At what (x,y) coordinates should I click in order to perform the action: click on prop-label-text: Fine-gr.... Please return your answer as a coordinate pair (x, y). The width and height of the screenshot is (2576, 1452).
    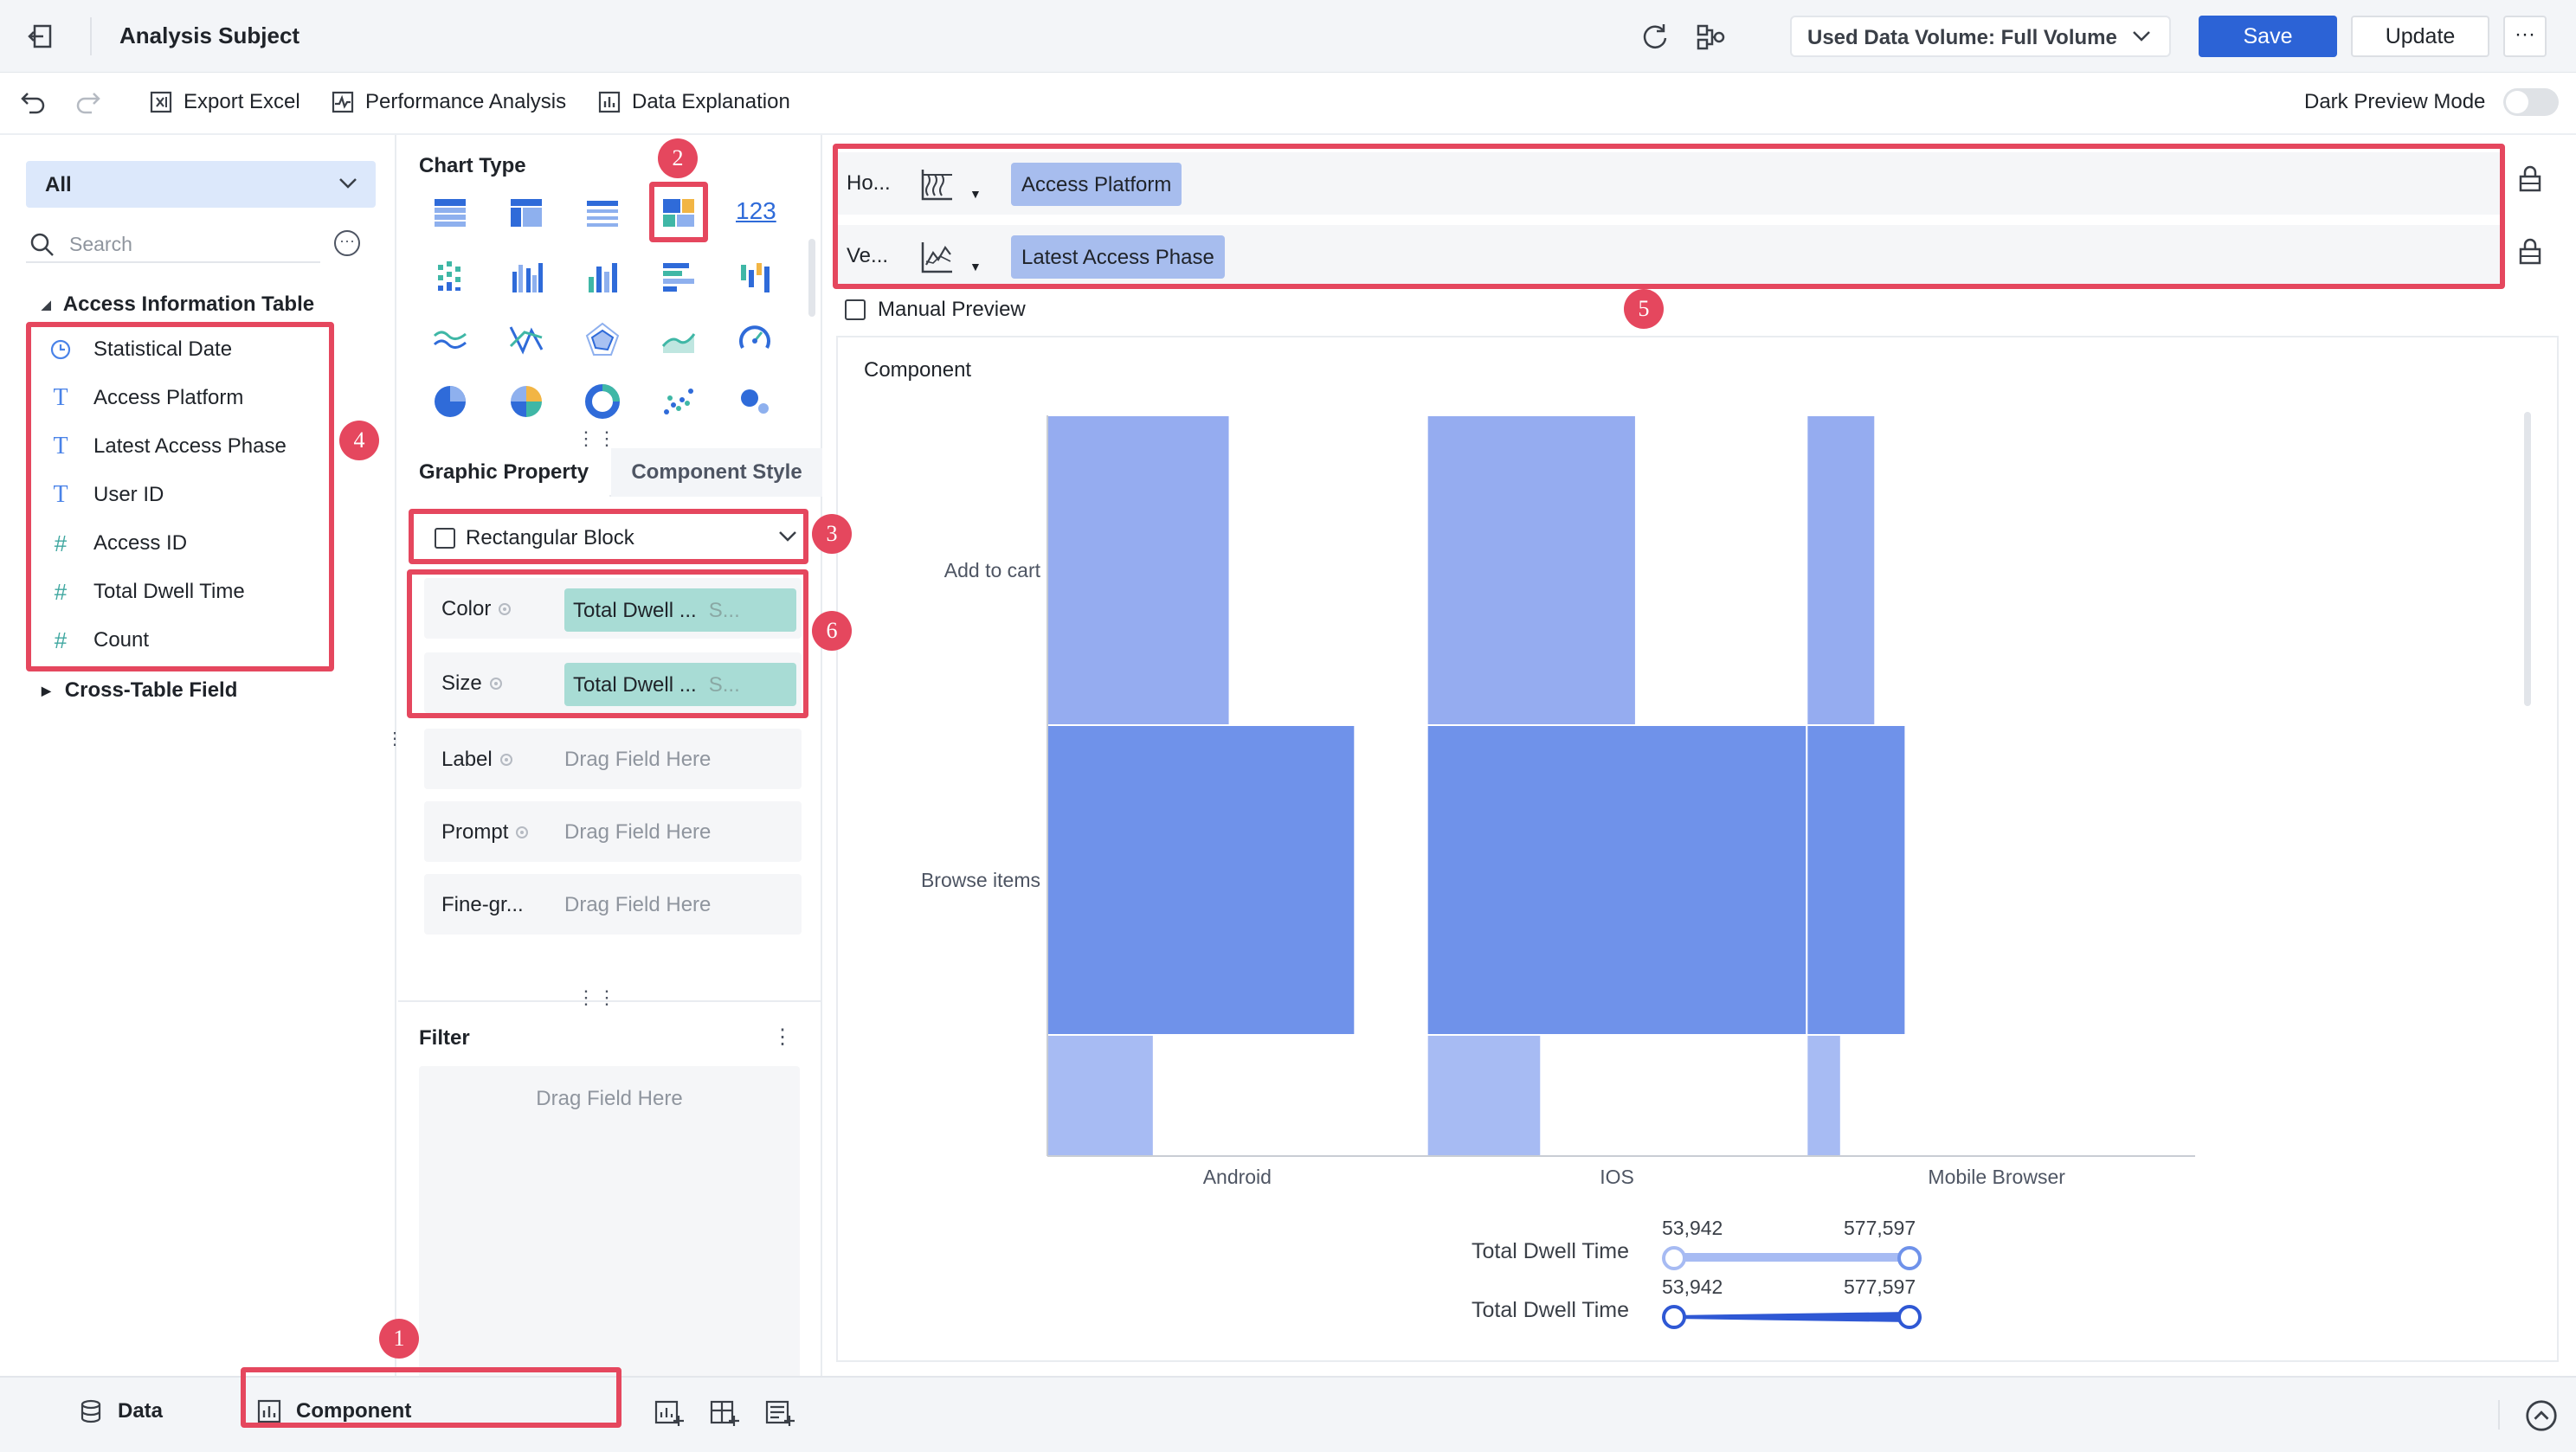
    Looking at the image, I should click on (482, 904).